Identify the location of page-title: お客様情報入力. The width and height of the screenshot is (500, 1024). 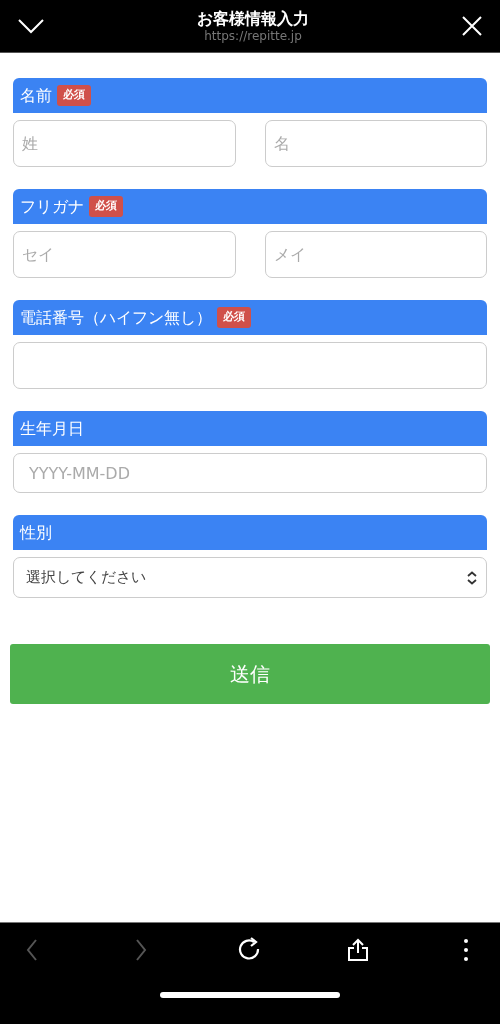
(253, 19).